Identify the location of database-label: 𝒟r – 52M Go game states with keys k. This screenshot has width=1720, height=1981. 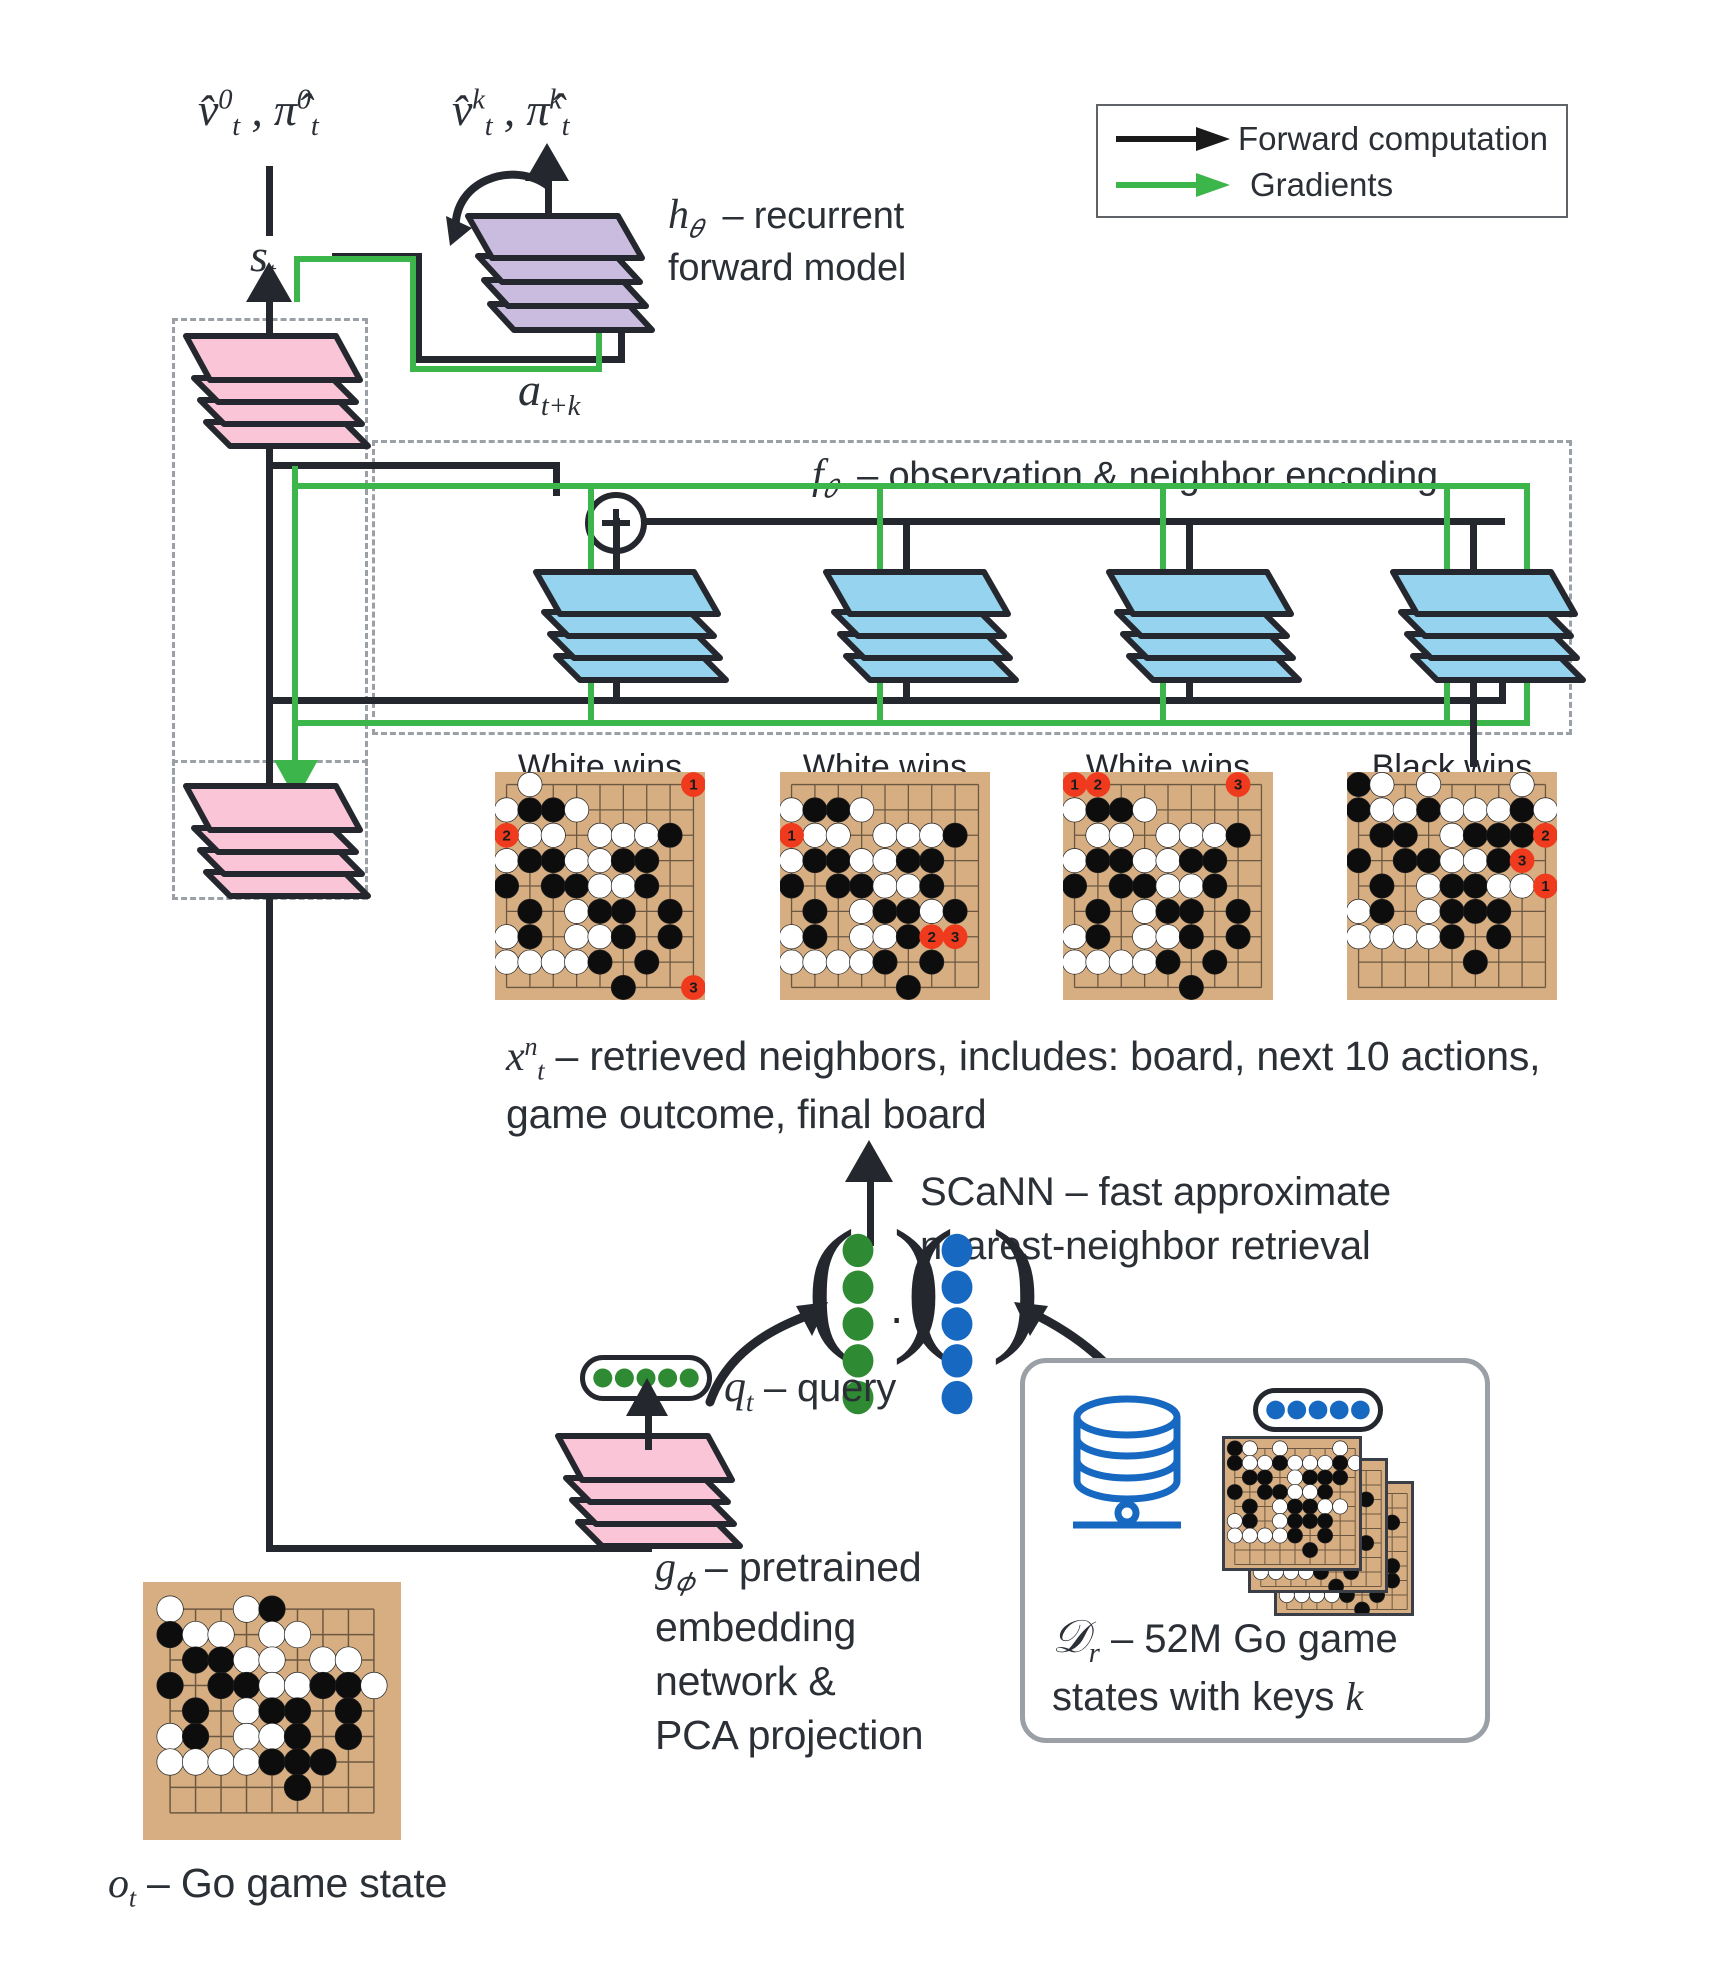
(1257, 1665).